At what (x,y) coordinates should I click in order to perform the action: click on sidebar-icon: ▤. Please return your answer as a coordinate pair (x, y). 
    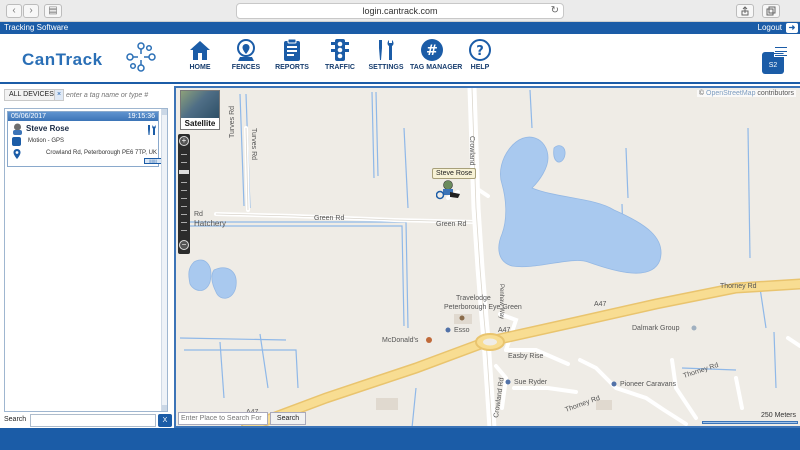
    Looking at the image, I should click on (53, 10).